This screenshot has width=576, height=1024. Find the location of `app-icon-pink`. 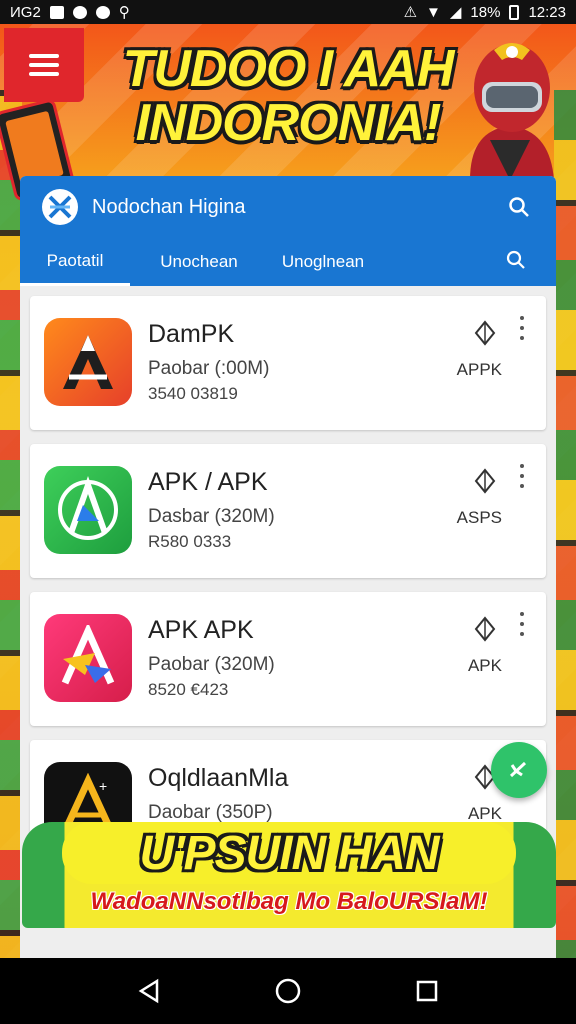

app-icon-pink is located at coordinates (88, 658).